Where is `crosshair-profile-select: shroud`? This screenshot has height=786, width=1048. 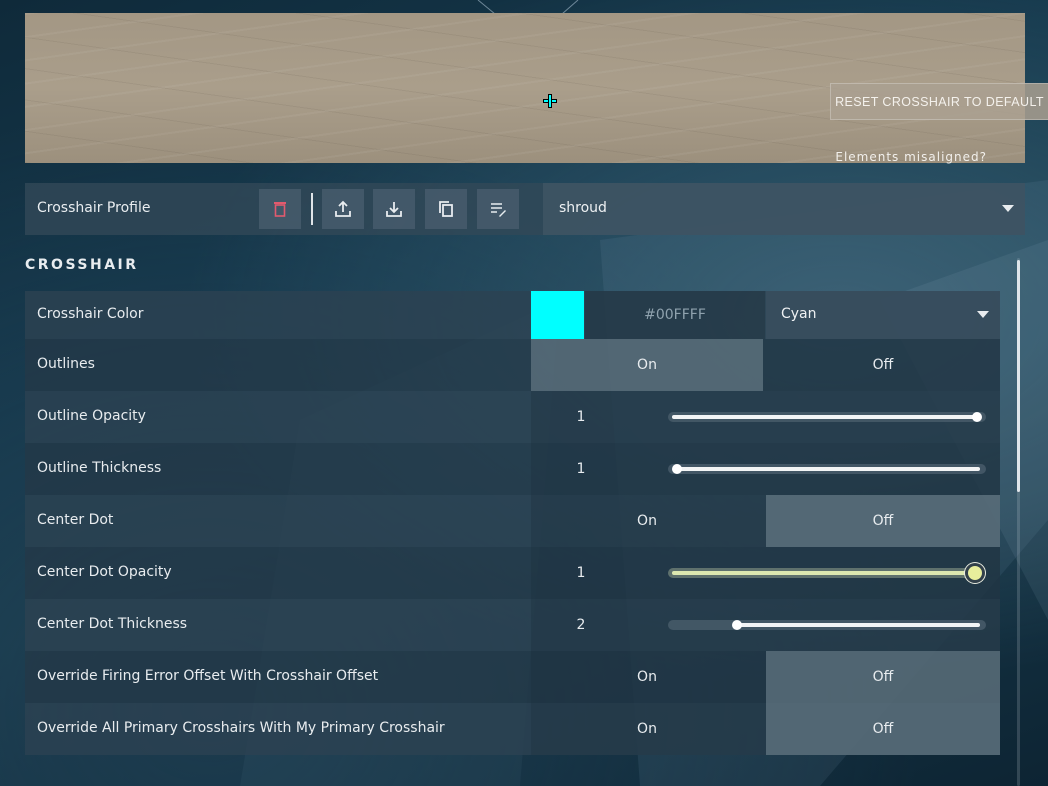
crosshair-profile-select: shroud is located at coordinates (784, 209).